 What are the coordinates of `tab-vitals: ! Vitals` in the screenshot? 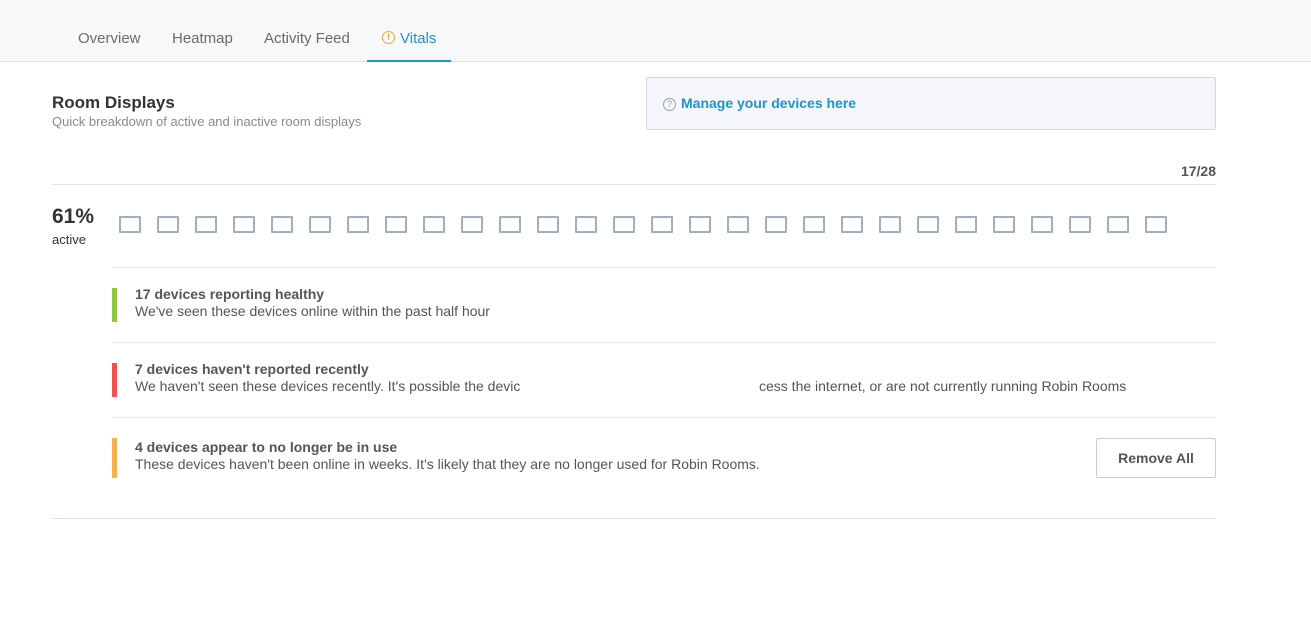 It's located at (409, 31).